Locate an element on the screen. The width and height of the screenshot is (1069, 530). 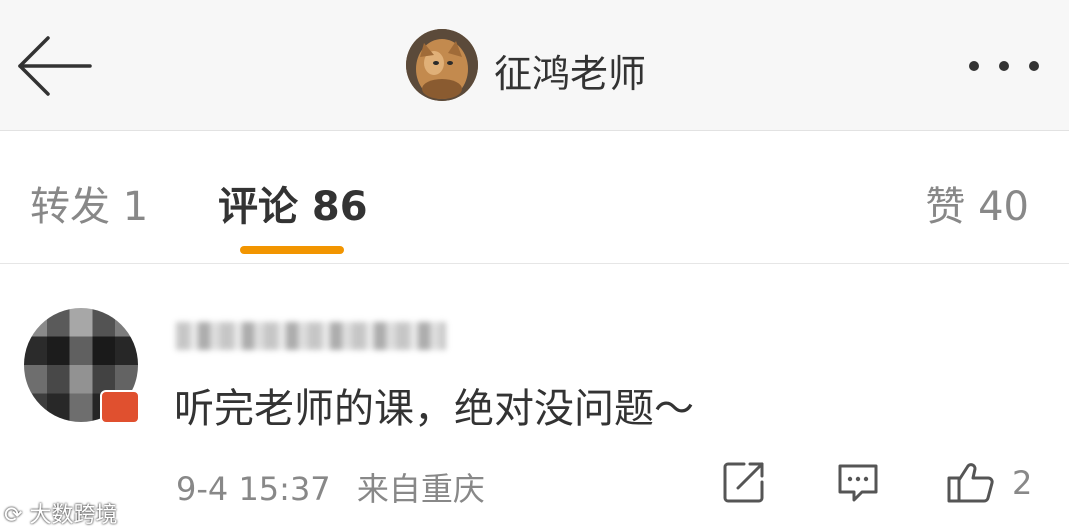
thumbs-up-icon is located at coordinates (970, 483).